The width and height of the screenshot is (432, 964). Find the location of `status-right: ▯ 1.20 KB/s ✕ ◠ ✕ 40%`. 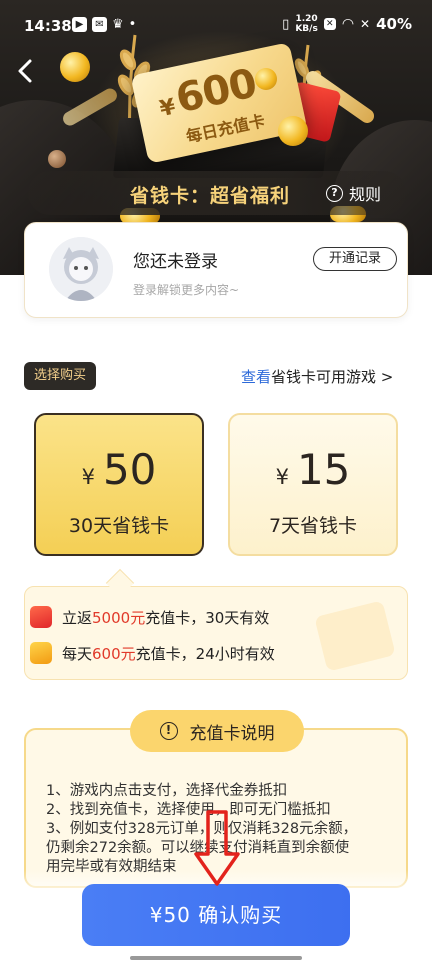

status-right: ▯ 1.20 KB/s ✕ ◠ ✕ 40% is located at coordinates (347, 24).